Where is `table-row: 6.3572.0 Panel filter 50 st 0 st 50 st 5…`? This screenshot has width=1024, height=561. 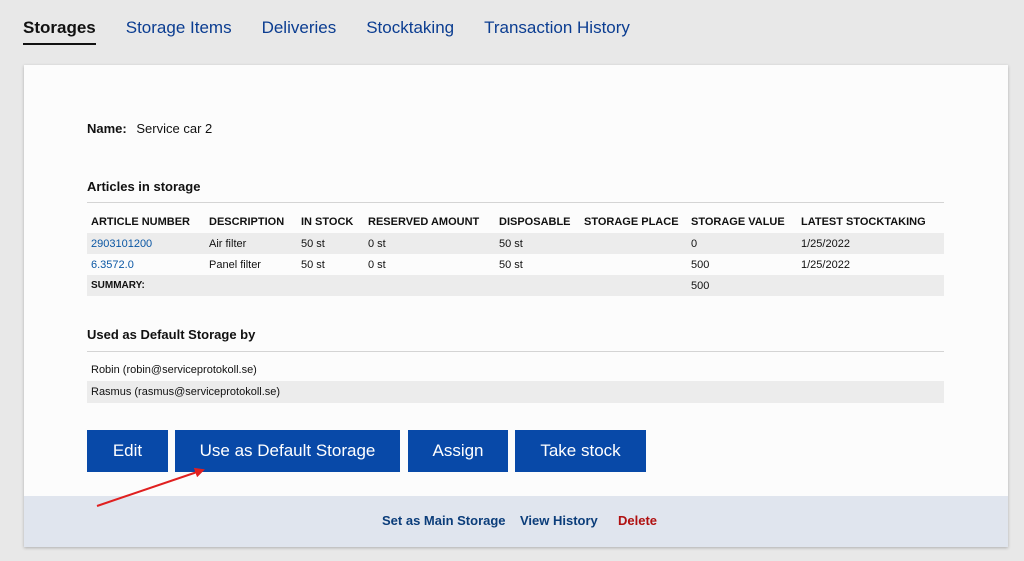
table-row: 6.3572.0 Panel filter 50 st 0 st 50 st 5… is located at coordinates (515, 264).